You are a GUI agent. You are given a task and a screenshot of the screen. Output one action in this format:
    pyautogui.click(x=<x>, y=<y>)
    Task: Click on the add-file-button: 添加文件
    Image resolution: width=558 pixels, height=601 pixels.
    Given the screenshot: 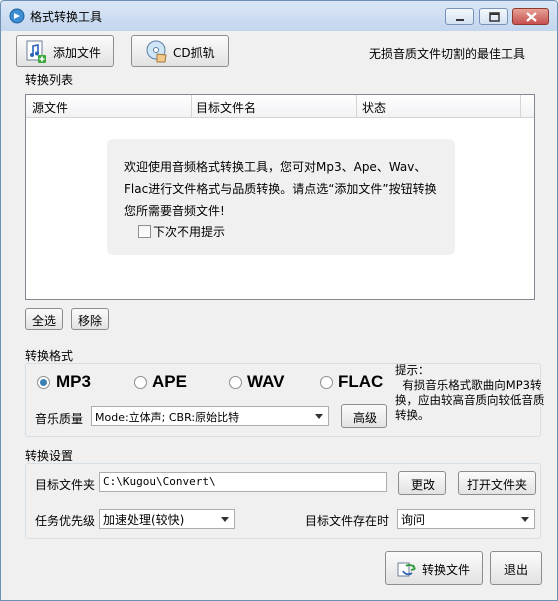 What is the action you would take?
    pyautogui.click(x=65, y=51)
    